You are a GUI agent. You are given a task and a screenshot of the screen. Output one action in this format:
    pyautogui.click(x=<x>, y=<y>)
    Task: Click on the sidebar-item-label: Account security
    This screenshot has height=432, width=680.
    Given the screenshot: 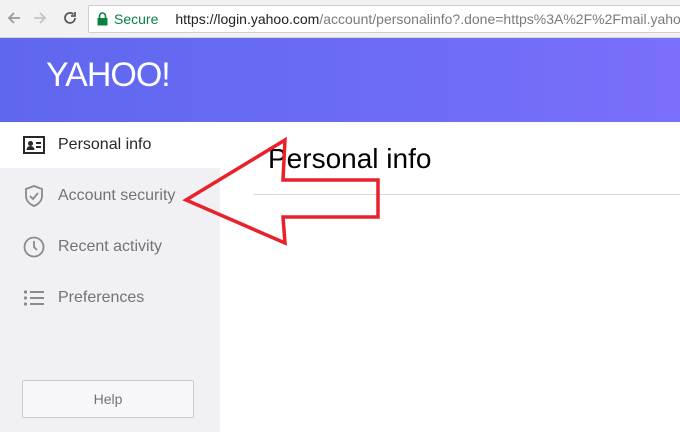 What is the action you would take?
    pyautogui.click(x=117, y=195)
    